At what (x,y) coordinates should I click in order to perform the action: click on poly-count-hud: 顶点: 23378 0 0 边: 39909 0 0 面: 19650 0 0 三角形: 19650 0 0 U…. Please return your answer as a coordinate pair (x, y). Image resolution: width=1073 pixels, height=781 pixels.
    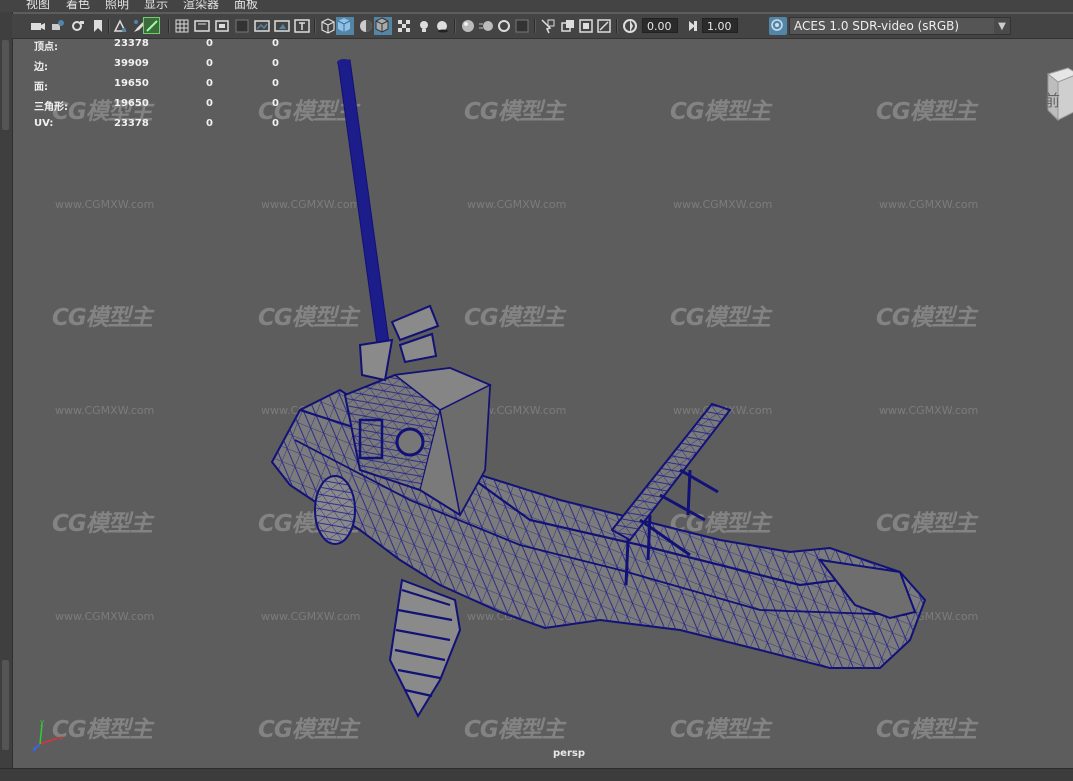
    Looking at the image, I should click on (164, 88).